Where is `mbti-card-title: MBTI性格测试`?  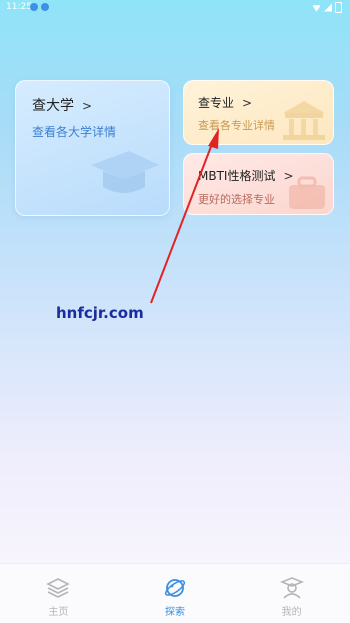
mbti-card-title: MBTI性格测试 is located at coordinates (237, 176).